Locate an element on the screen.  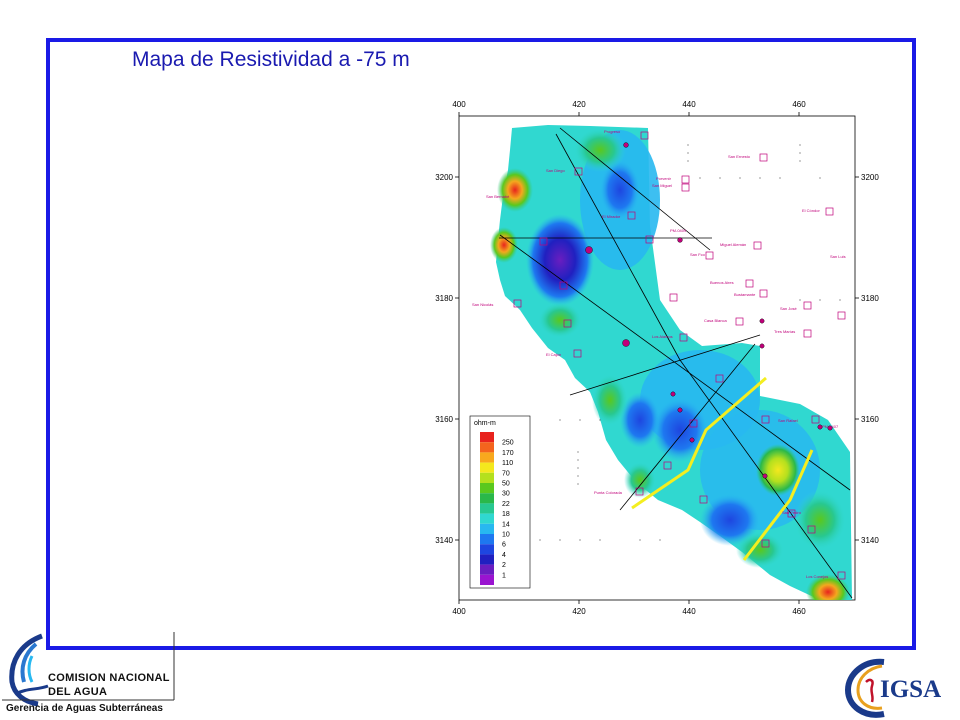
site-label: San Bernabé is located at coordinates (498, 196).